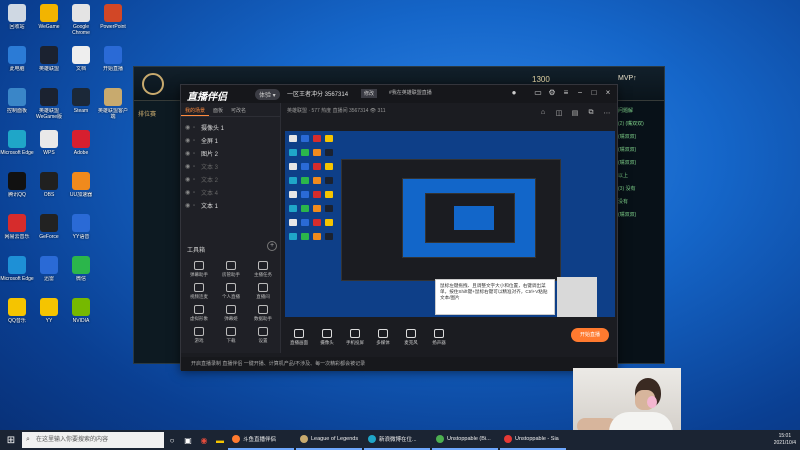 Image resolution: width=800 pixels, height=450 pixels. Describe the element at coordinates (199, 335) in the screenshot. I see `tool-button: 游戏` at that location.